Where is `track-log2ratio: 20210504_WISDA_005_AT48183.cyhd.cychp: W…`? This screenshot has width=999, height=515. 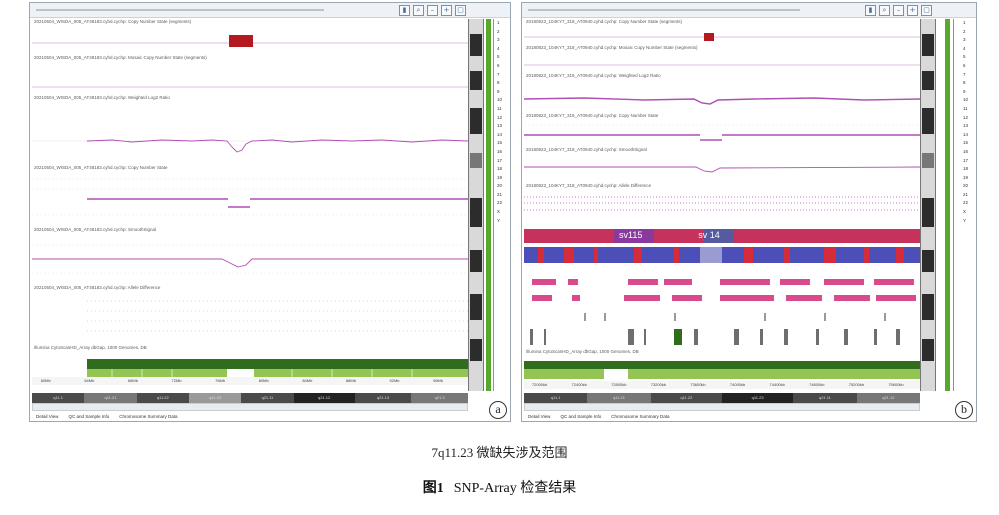 track-log2ratio: 20210504_WISDA_005_AT48183.cyhd.cychp: W… is located at coordinates (250, 130).